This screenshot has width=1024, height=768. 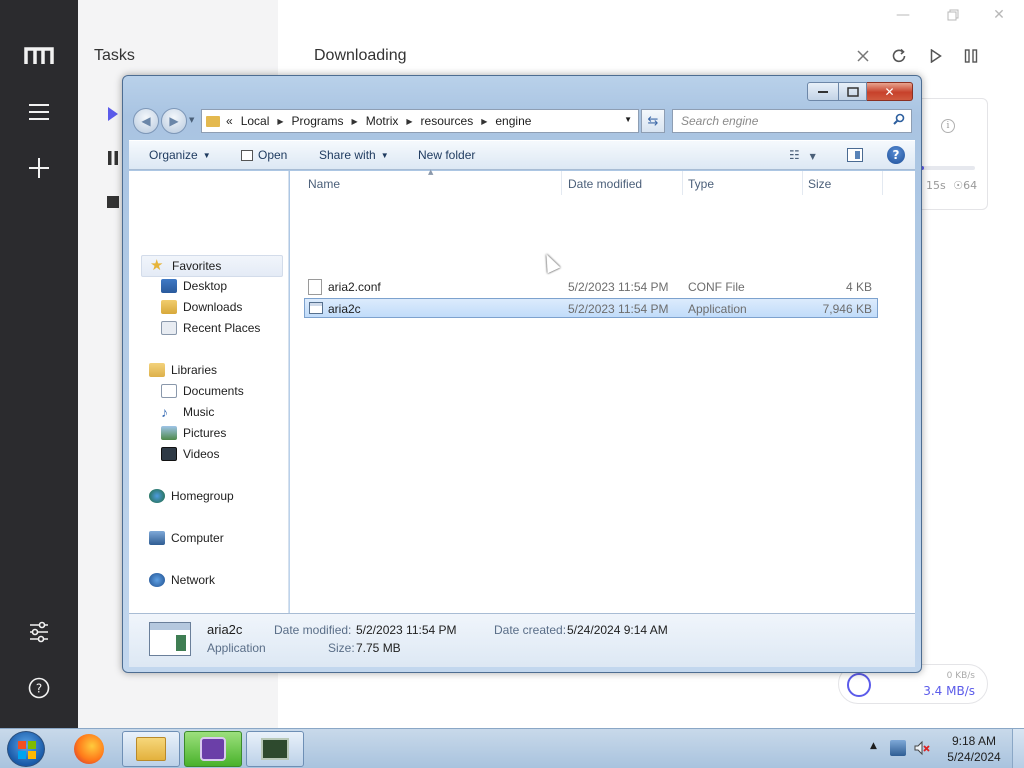 What do you see at coordinates (169, 307) in the screenshot?
I see `downloads-folder-icon` at bounding box center [169, 307].